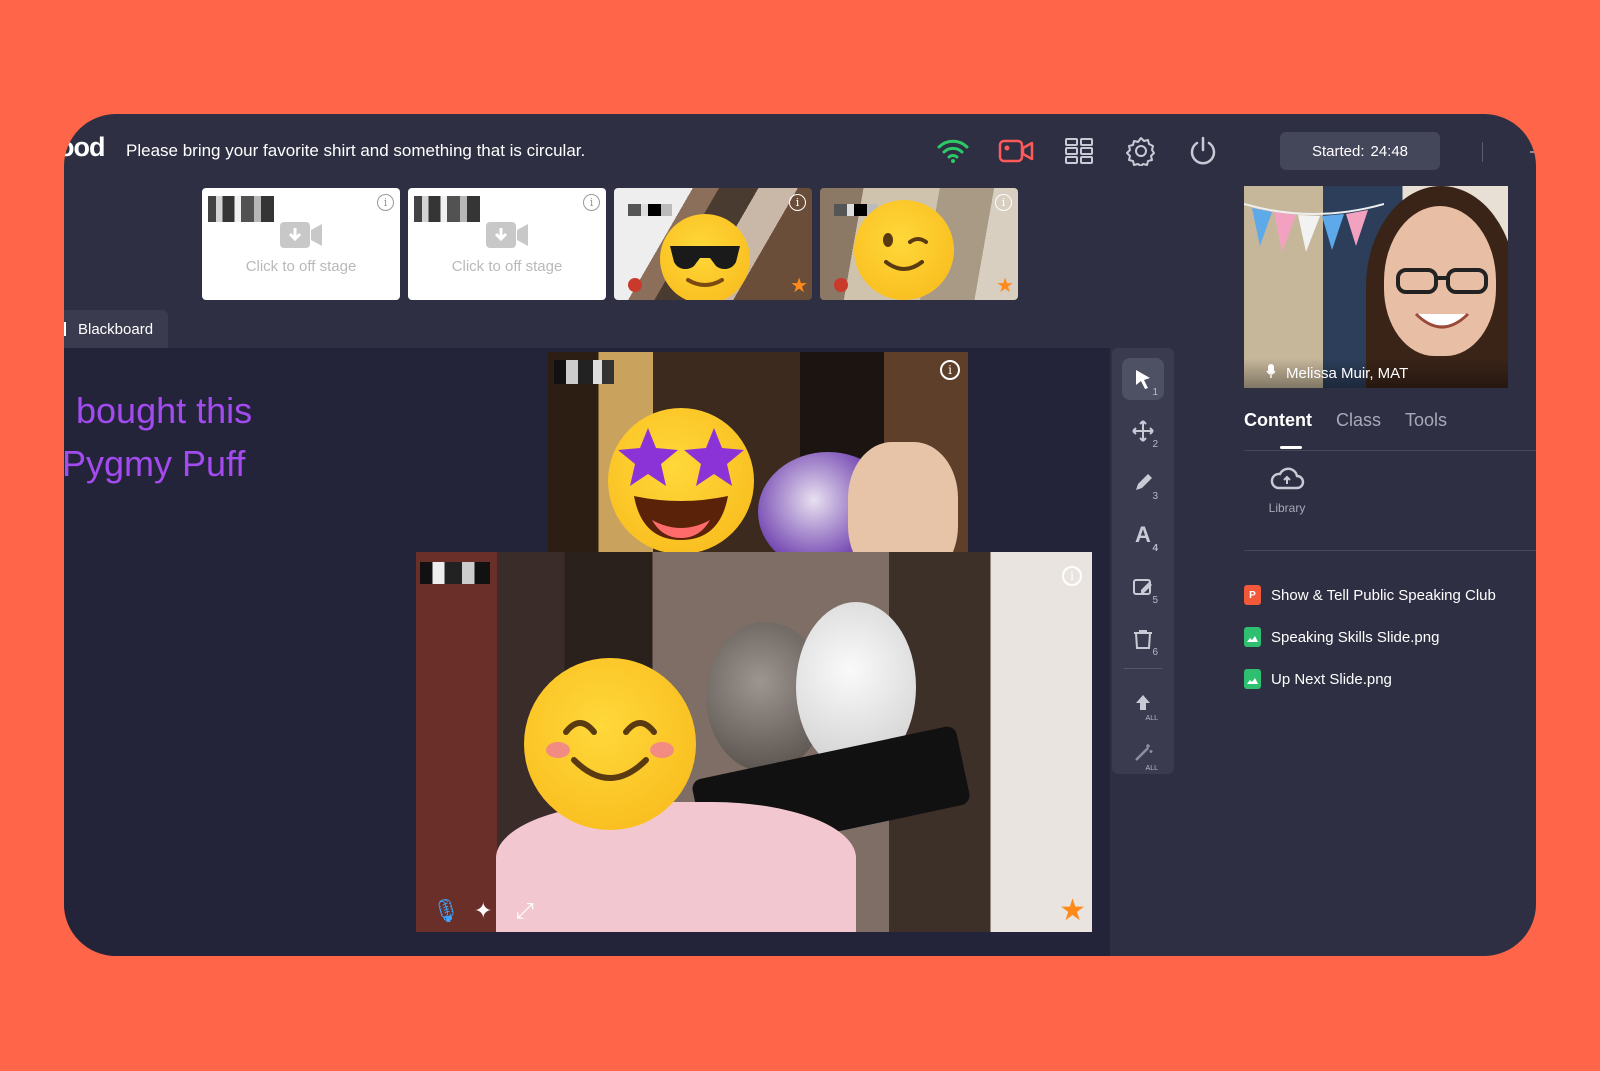  What do you see at coordinates (116, 329) in the screenshot?
I see `tab-blackboard: Blackboard` at bounding box center [116, 329].